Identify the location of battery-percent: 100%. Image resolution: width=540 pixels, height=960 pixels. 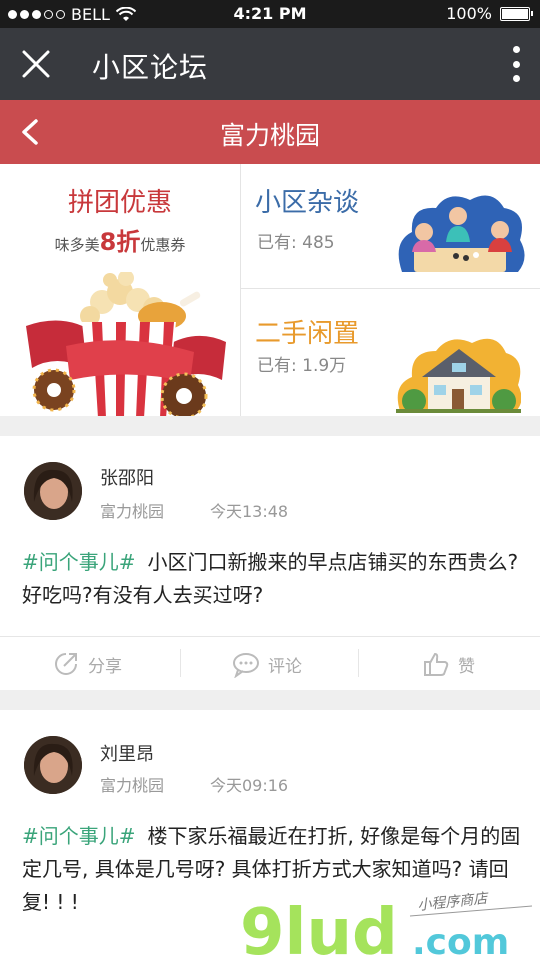
(469, 13).